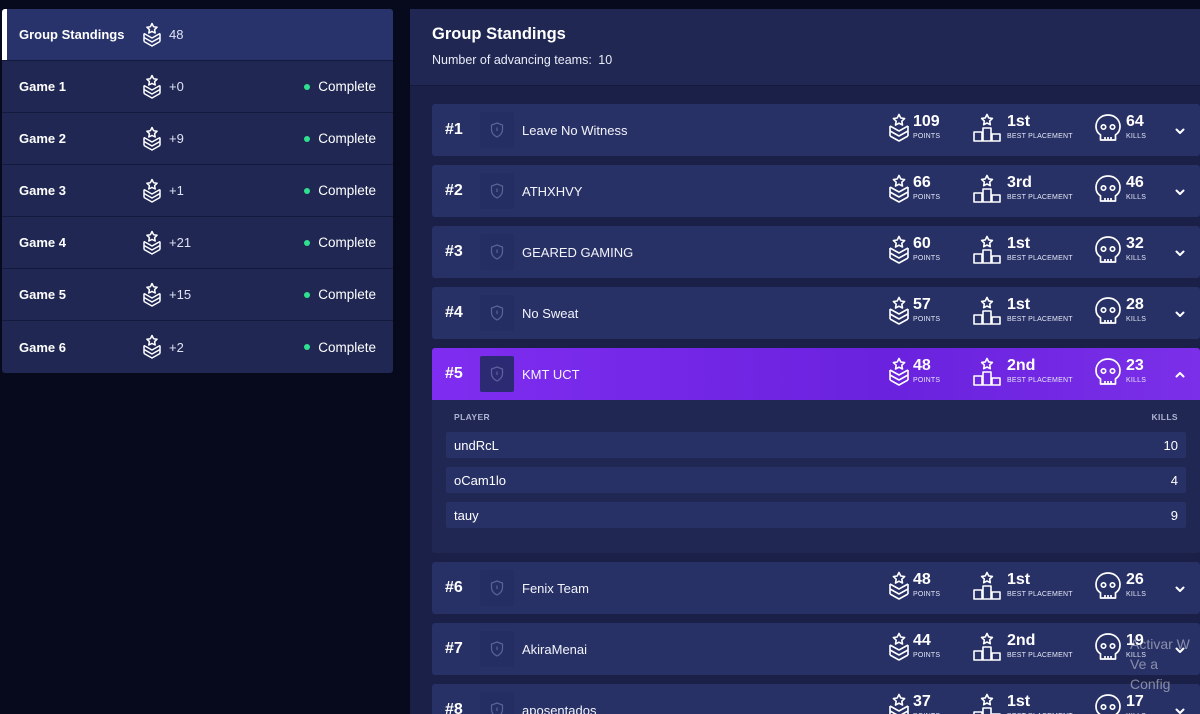 The height and width of the screenshot is (714, 1200). What do you see at coordinates (42, 190) in the screenshot?
I see `sidebar-item-label: Game 3` at bounding box center [42, 190].